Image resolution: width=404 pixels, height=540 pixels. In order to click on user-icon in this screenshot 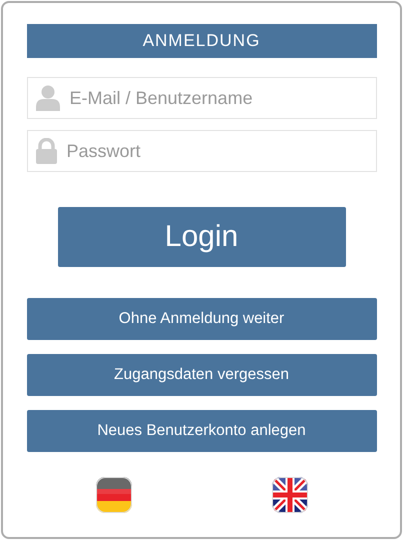, I will do `click(48, 98)`.